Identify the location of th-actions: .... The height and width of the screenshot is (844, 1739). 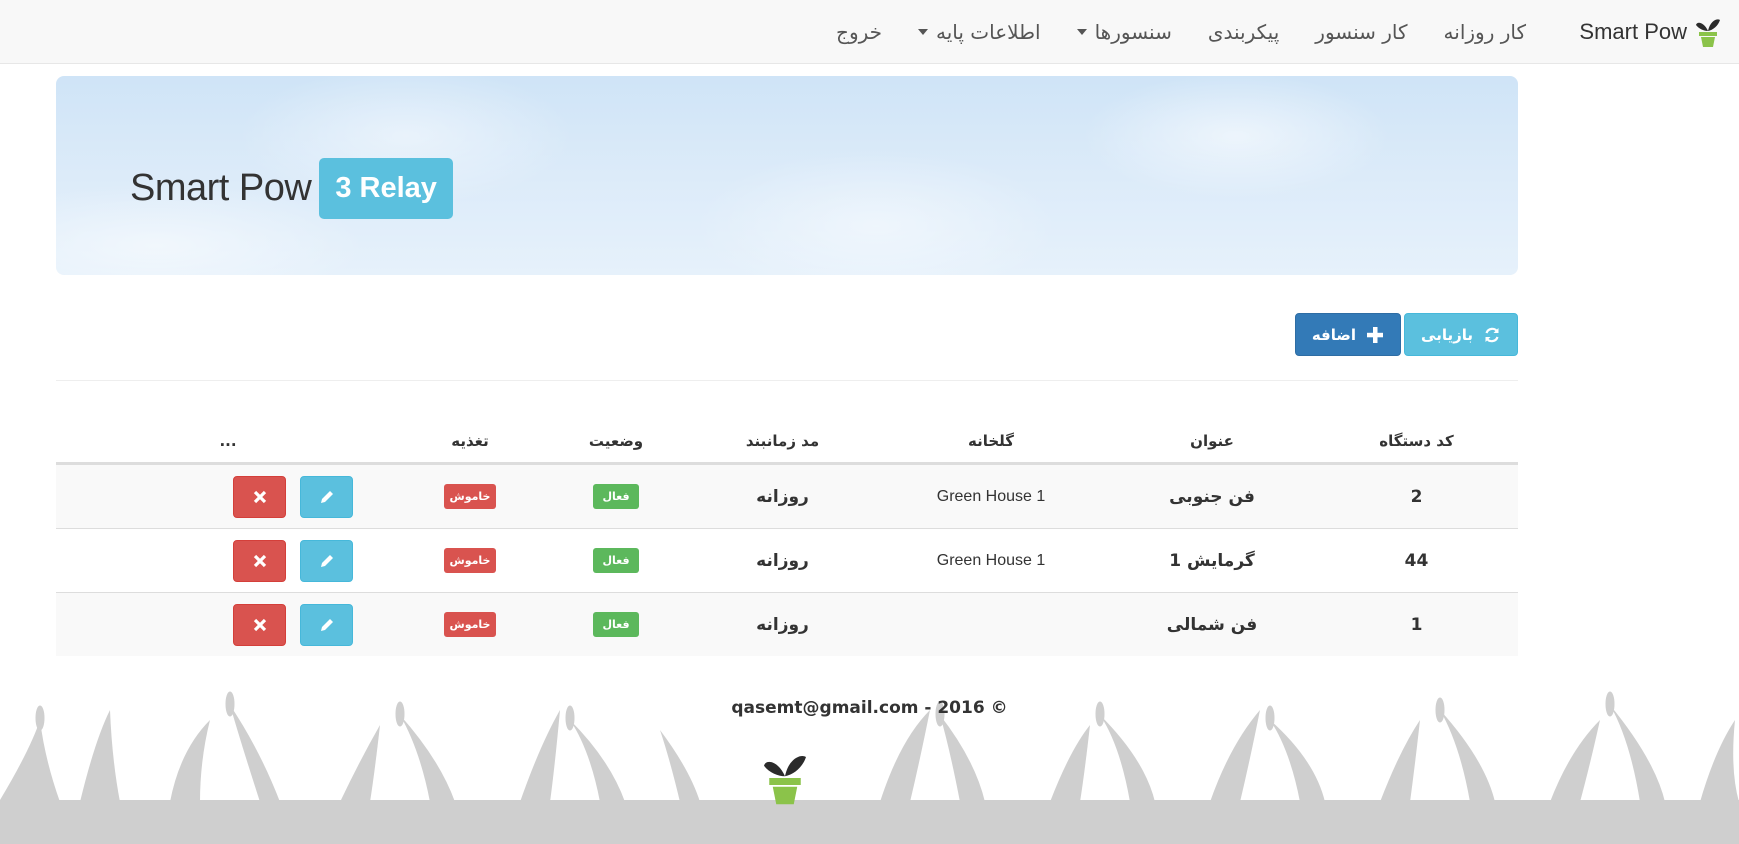
(228, 441).